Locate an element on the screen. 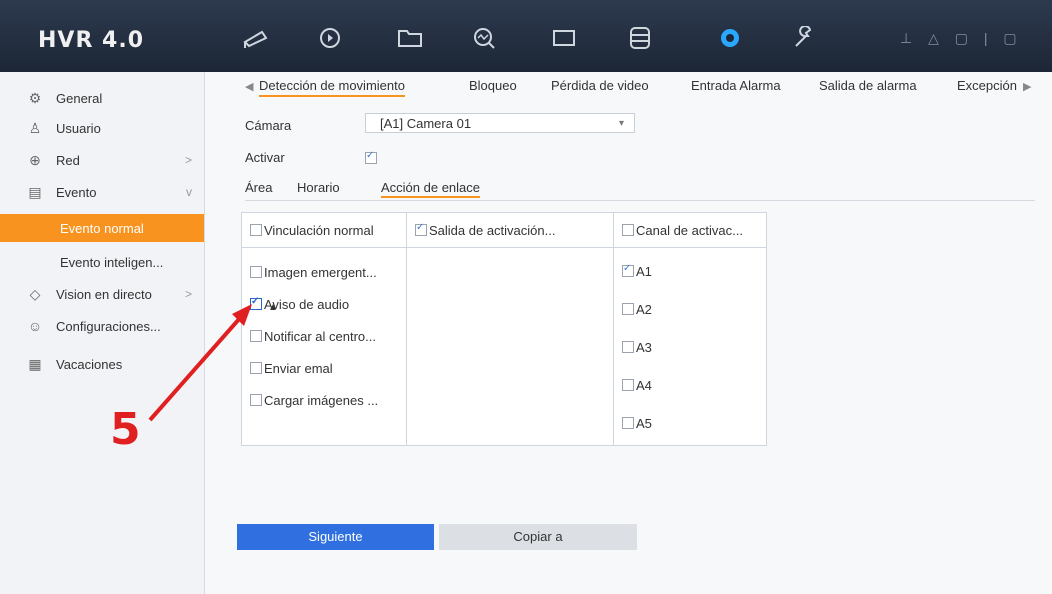  annotation-arrow is located at coordinates (200, 363).